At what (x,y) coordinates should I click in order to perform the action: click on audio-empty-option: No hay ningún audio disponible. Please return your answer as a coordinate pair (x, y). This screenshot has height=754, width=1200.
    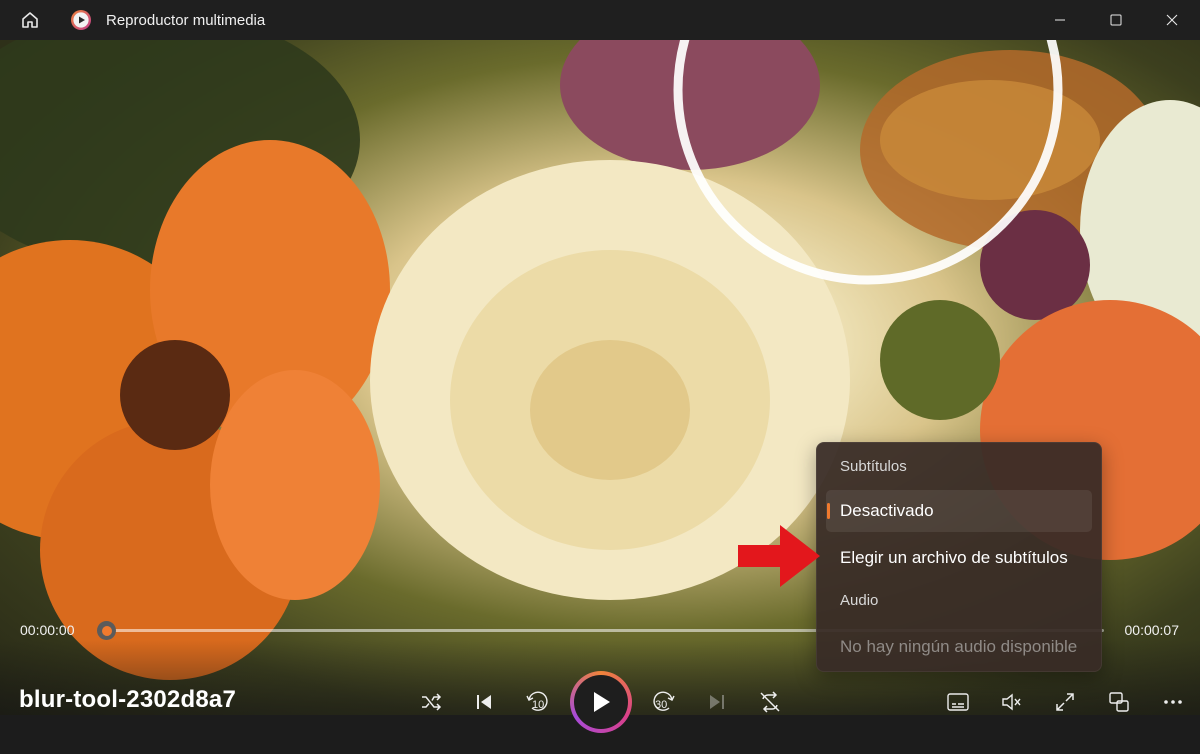
    Looking at the image, I should click on (959, 647).